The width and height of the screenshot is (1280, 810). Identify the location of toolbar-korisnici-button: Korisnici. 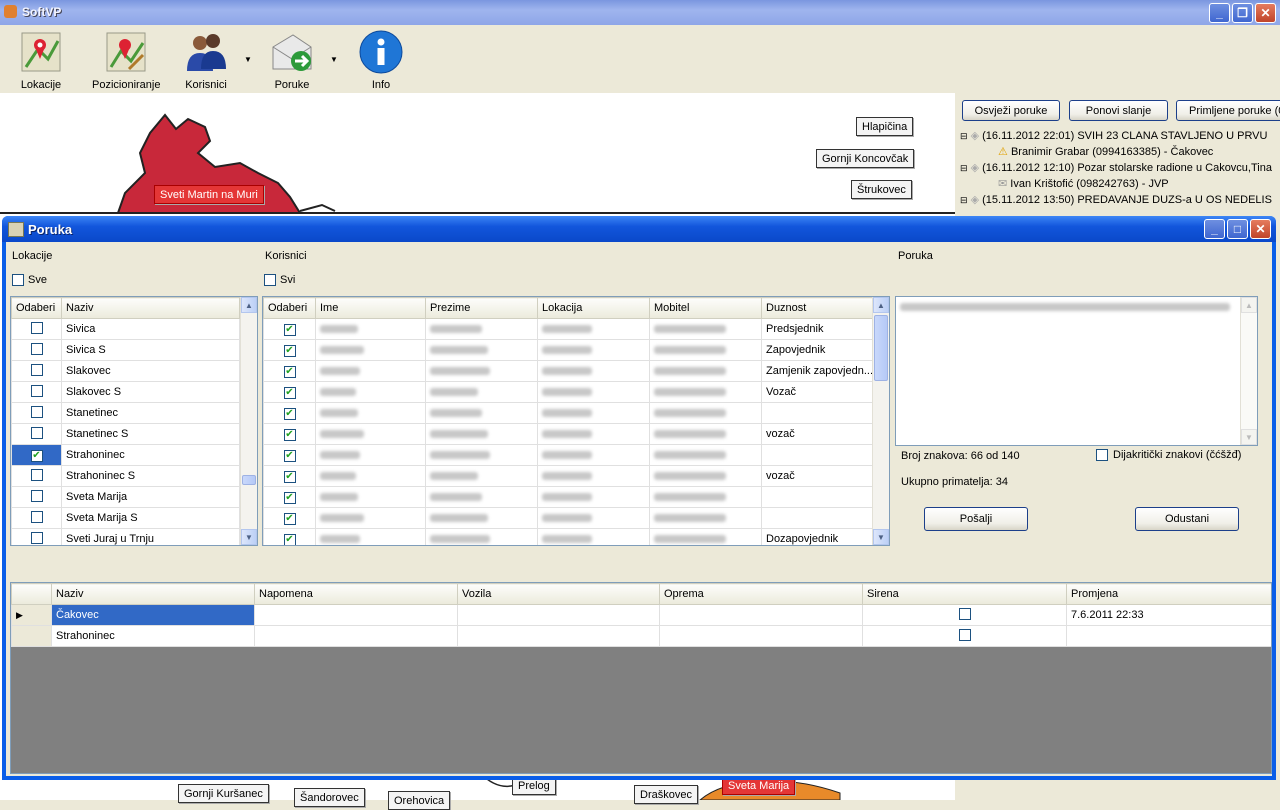
(206, 60).